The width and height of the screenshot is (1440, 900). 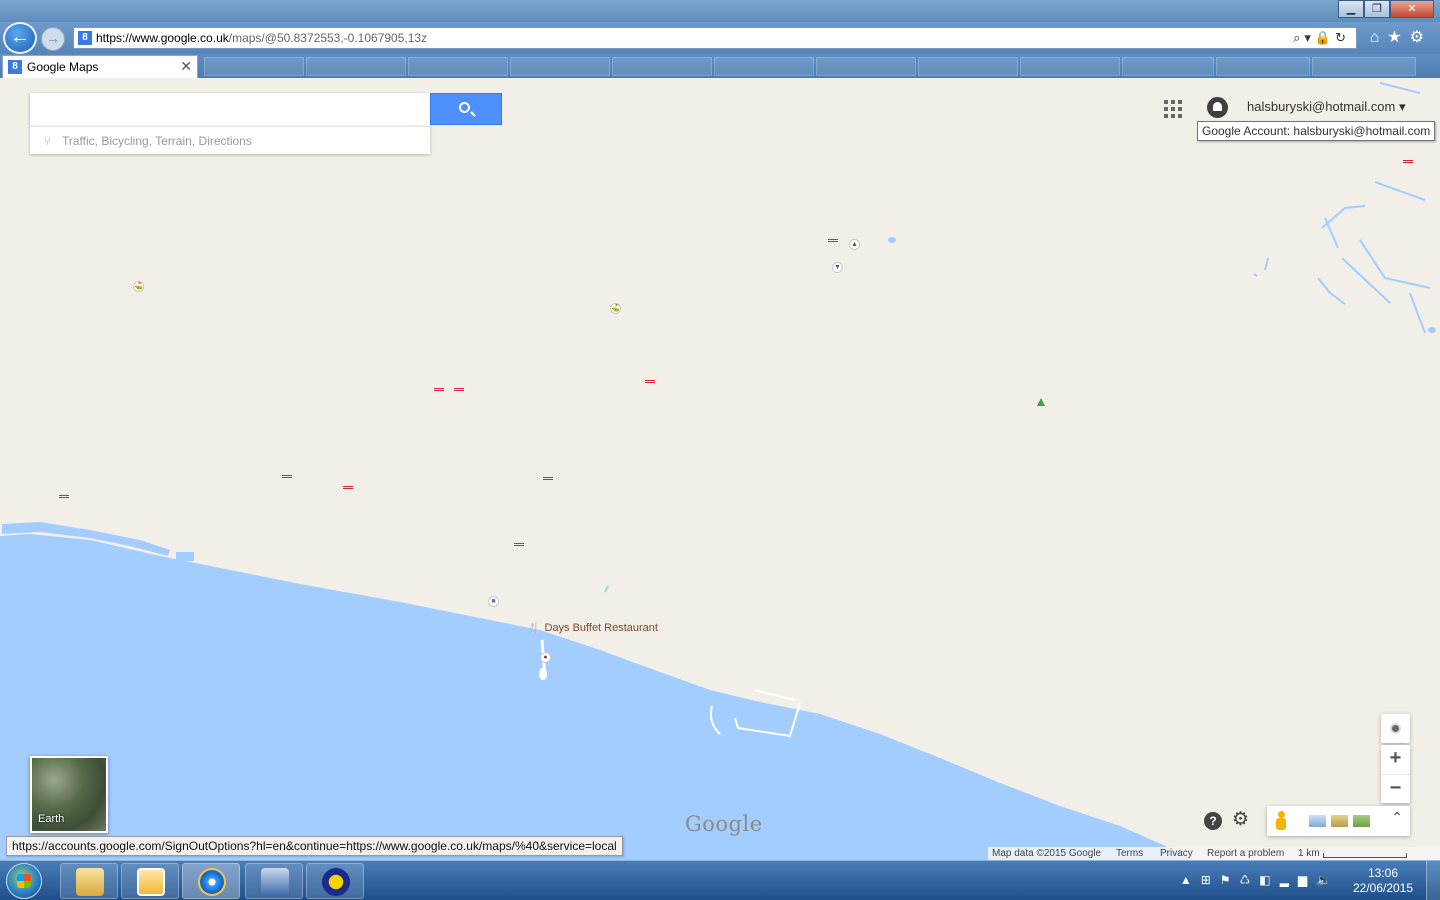 I want to click on x-app-icon, so click(x=336, y=882).